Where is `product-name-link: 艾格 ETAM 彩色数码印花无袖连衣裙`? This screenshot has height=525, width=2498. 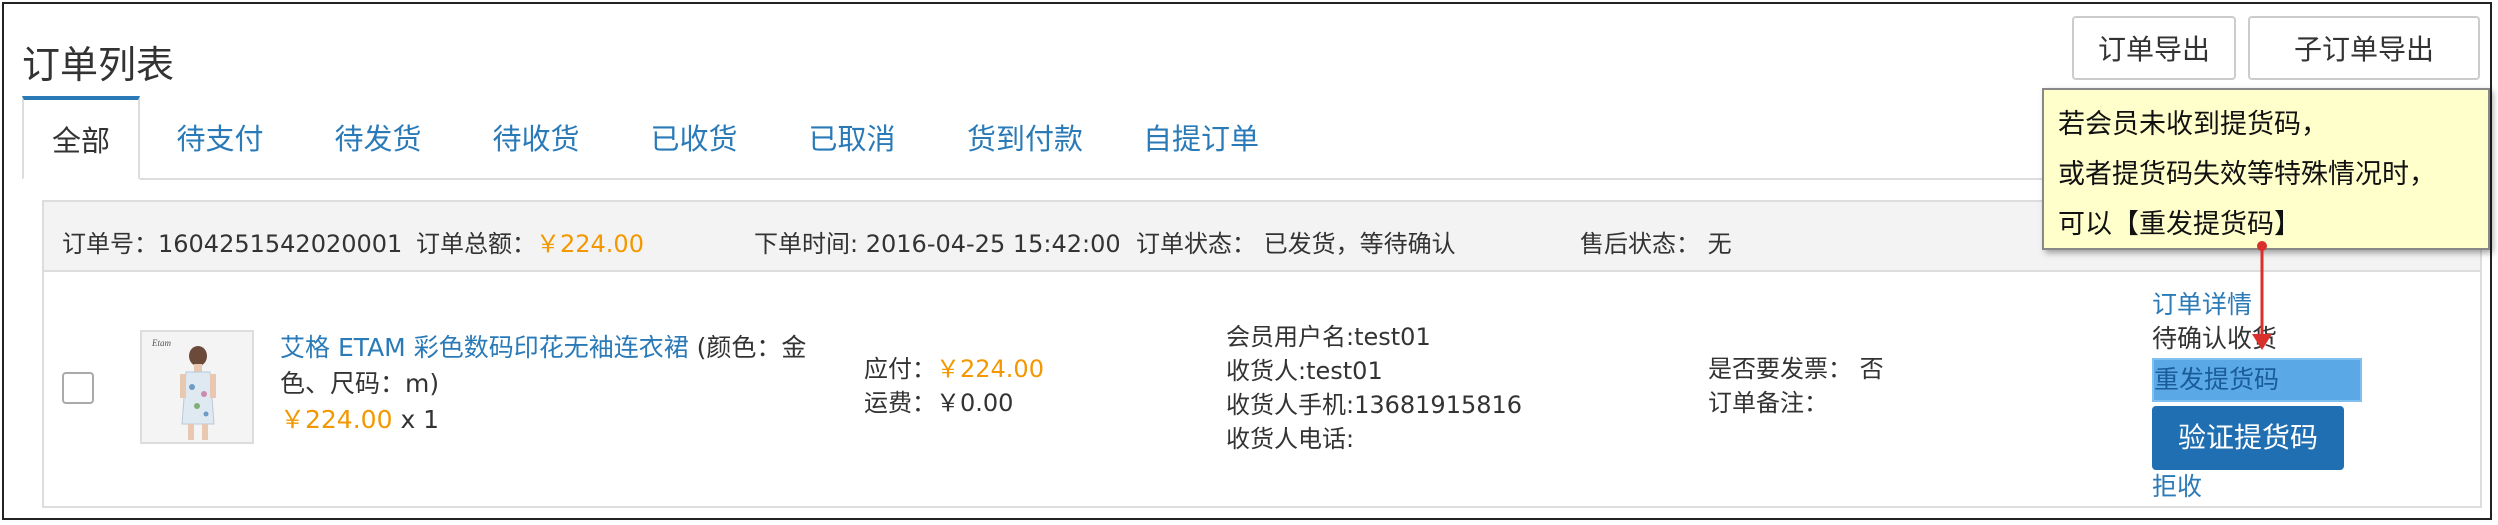
product-name-link: 艾格 ETAM 彩色数码印花无袖连衣裙 is located at coordinates (484, 347).